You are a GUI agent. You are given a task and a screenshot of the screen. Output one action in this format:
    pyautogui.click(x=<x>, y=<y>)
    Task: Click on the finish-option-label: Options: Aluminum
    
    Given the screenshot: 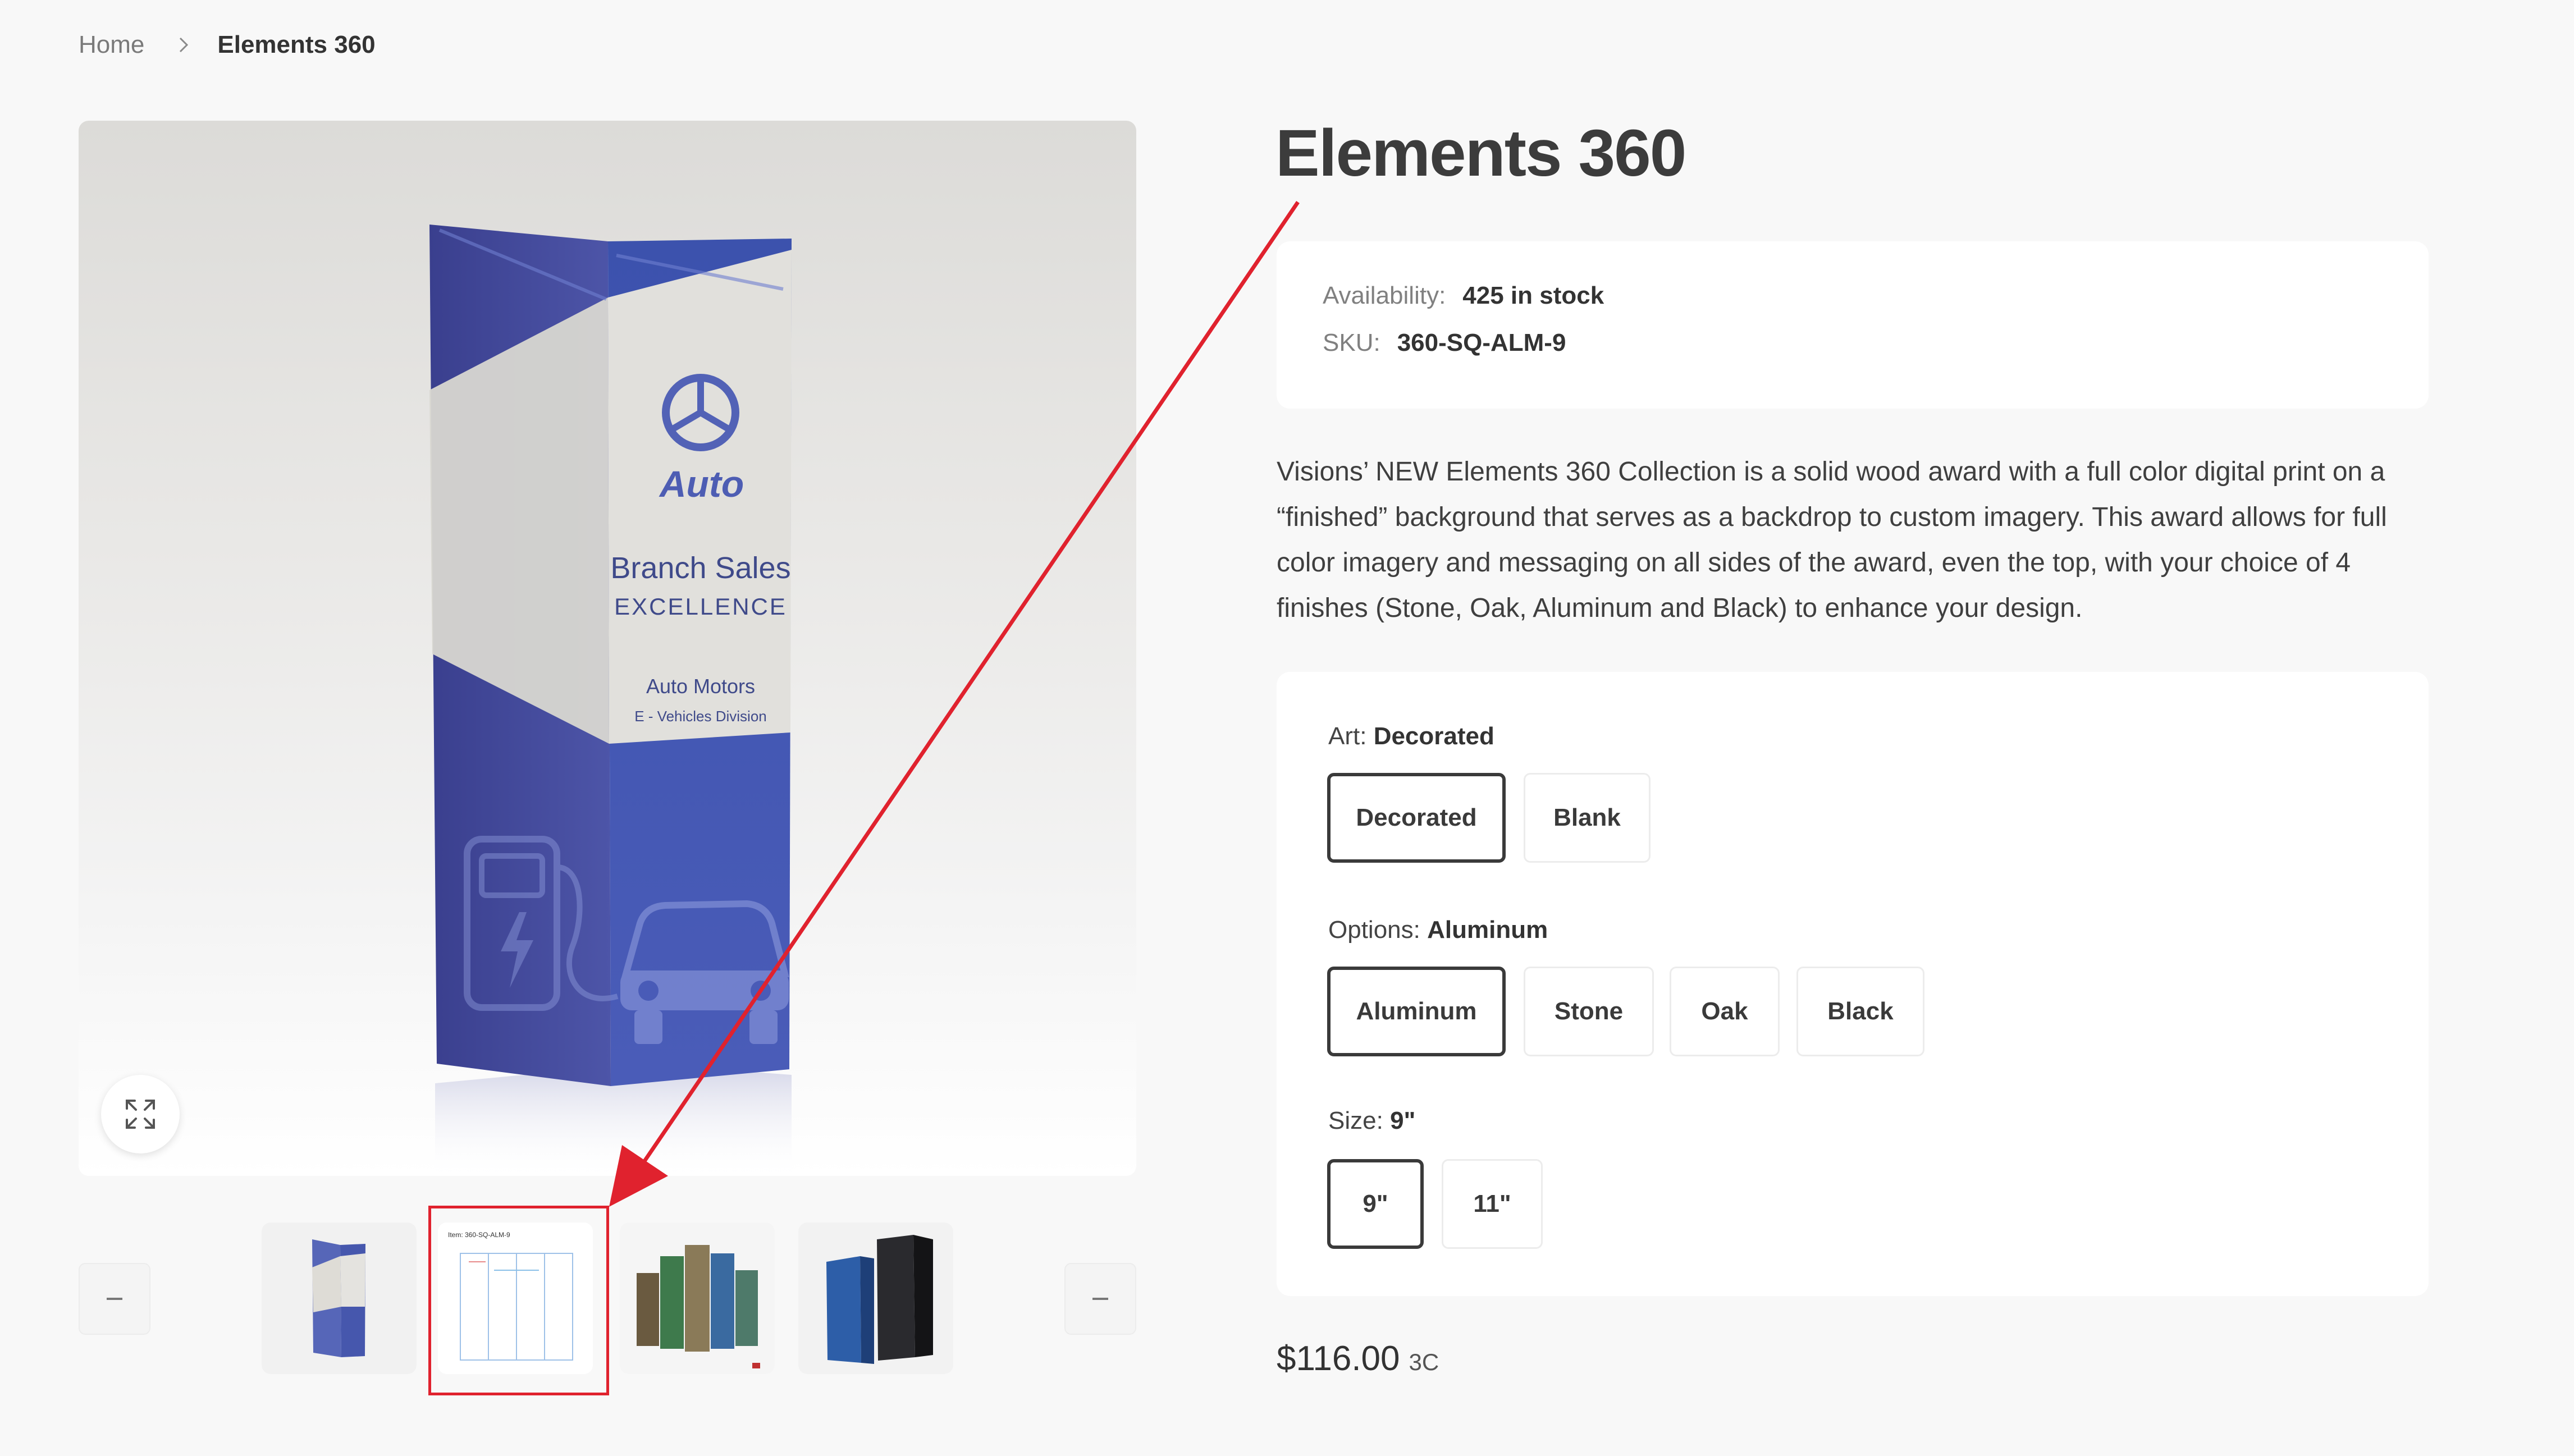 What is the action you would take?
    pyautogui.click(x=1438, y=930)
    